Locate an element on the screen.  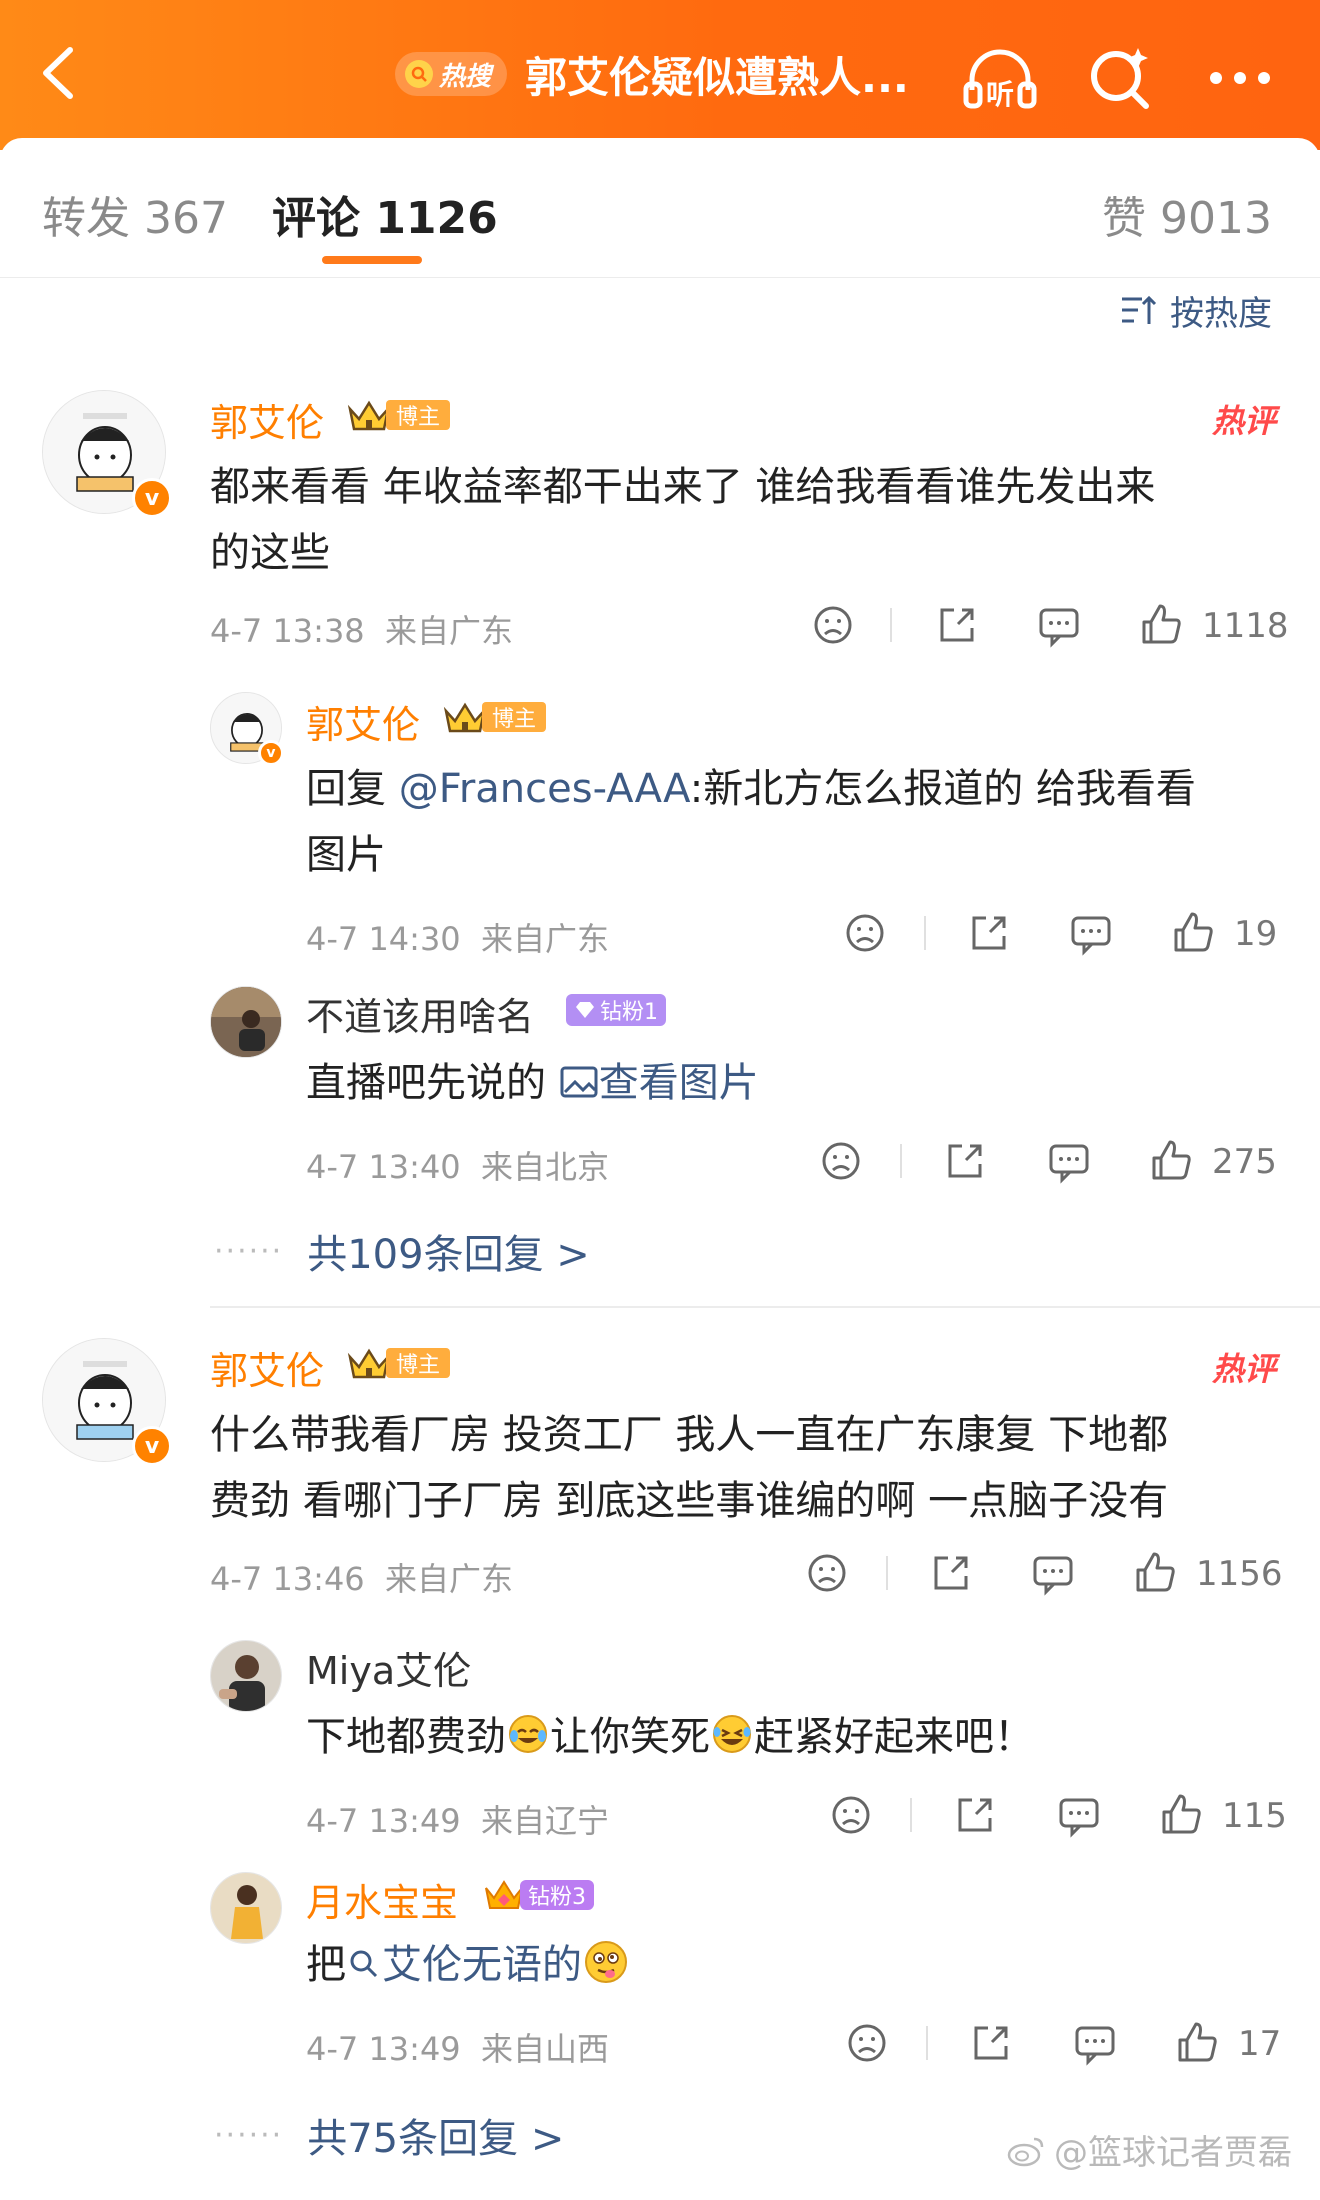
search-button is located at coordinates (1120, 78).